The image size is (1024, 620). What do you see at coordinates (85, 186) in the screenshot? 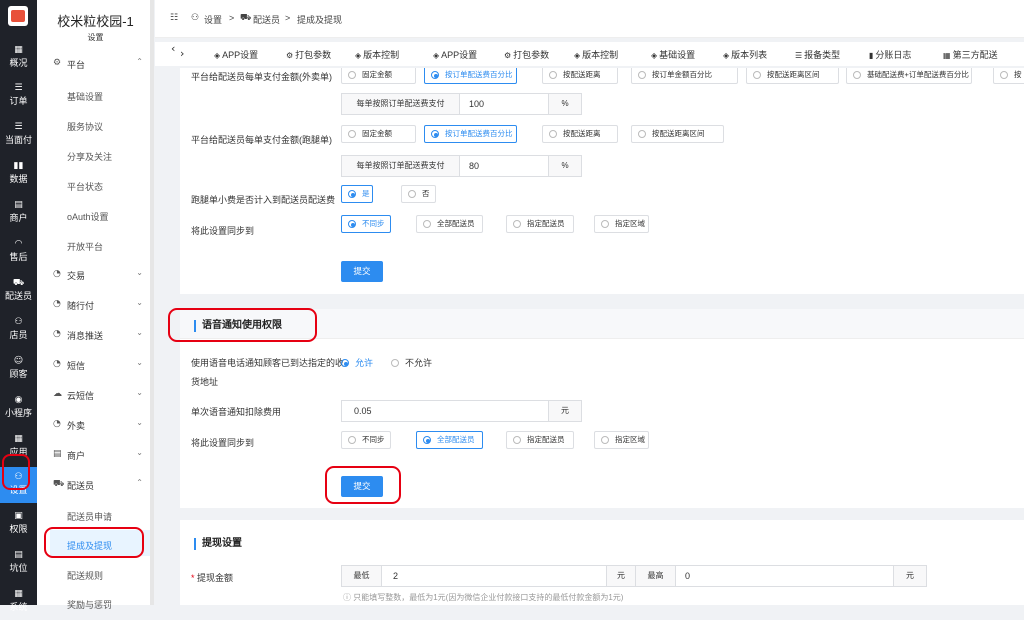
I see `sidebar-item: 平台状态` at bounding box center [85, 186].